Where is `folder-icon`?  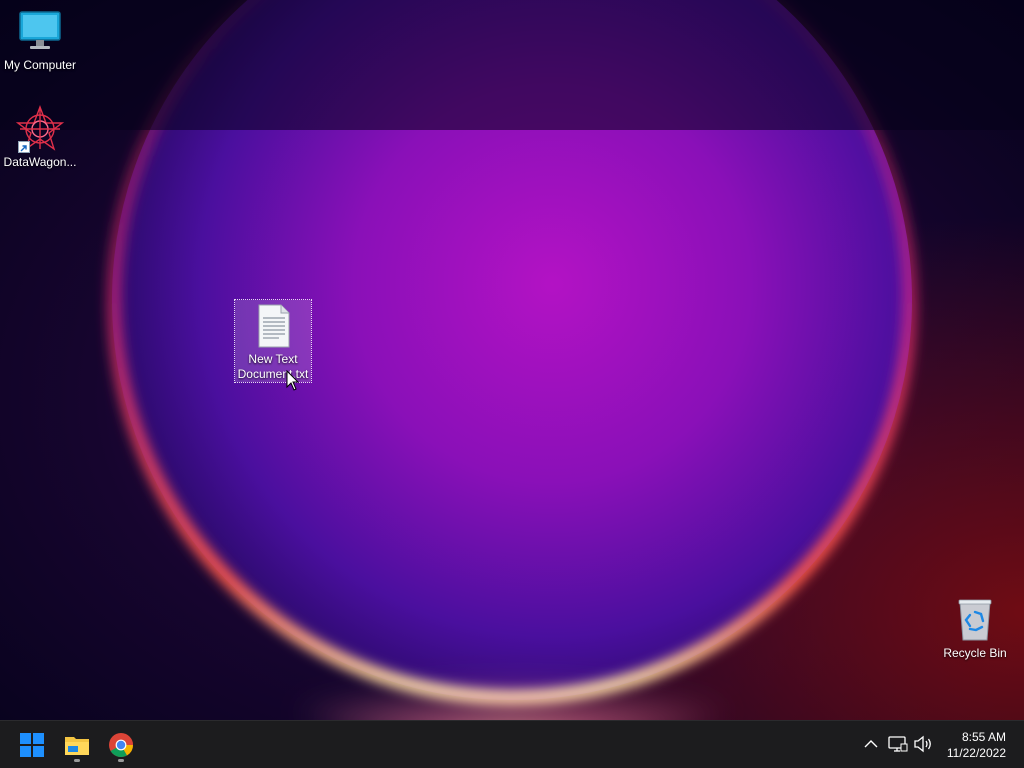
folder-icon is located at coordinates (77, 746).